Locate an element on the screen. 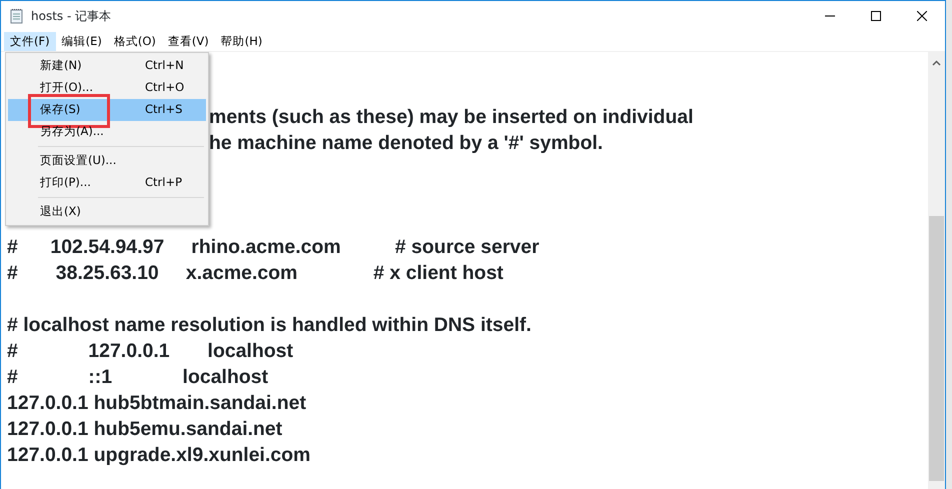  menu-item: 保存(S) Ctrl+S is located at coordinates (107, 110).